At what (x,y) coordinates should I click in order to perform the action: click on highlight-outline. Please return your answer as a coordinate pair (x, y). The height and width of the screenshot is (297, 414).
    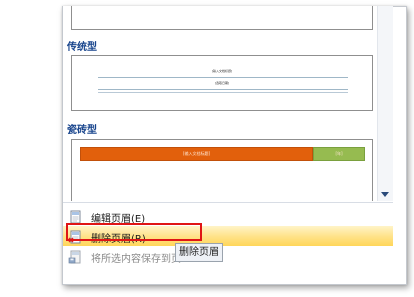
    Looking at the image, I should click on (134, 232).